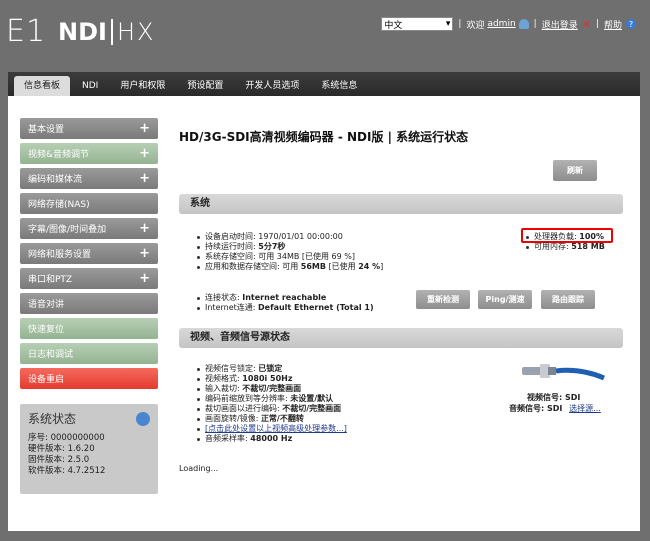 This screenshot has width=650, height=541. I want to click on sidebar-item-av-adjust: 视频&音频调节 +, so click(89, 153).